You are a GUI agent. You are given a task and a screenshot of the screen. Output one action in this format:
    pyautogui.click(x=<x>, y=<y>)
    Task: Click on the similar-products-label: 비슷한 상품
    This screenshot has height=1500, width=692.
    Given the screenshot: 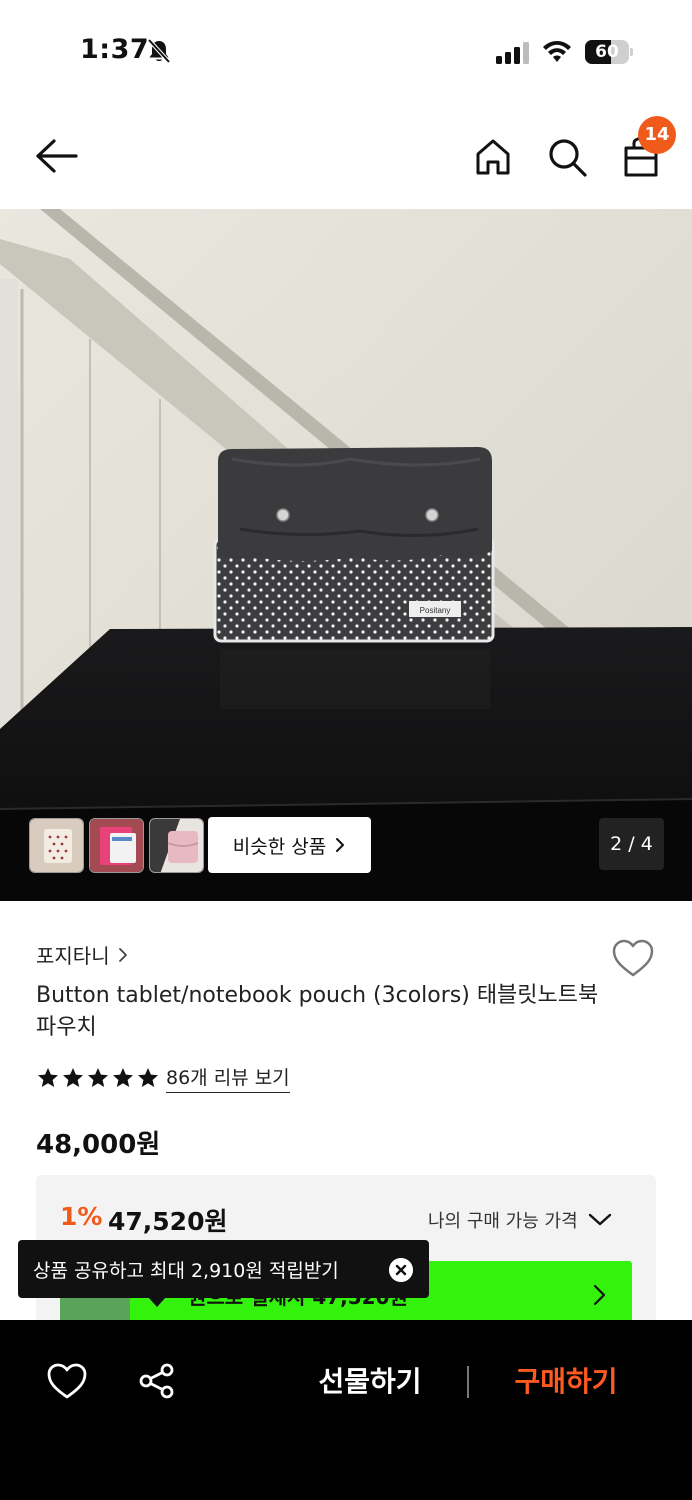 What is the action you would take?
    pyautogui.click(x=279, y=846)
    